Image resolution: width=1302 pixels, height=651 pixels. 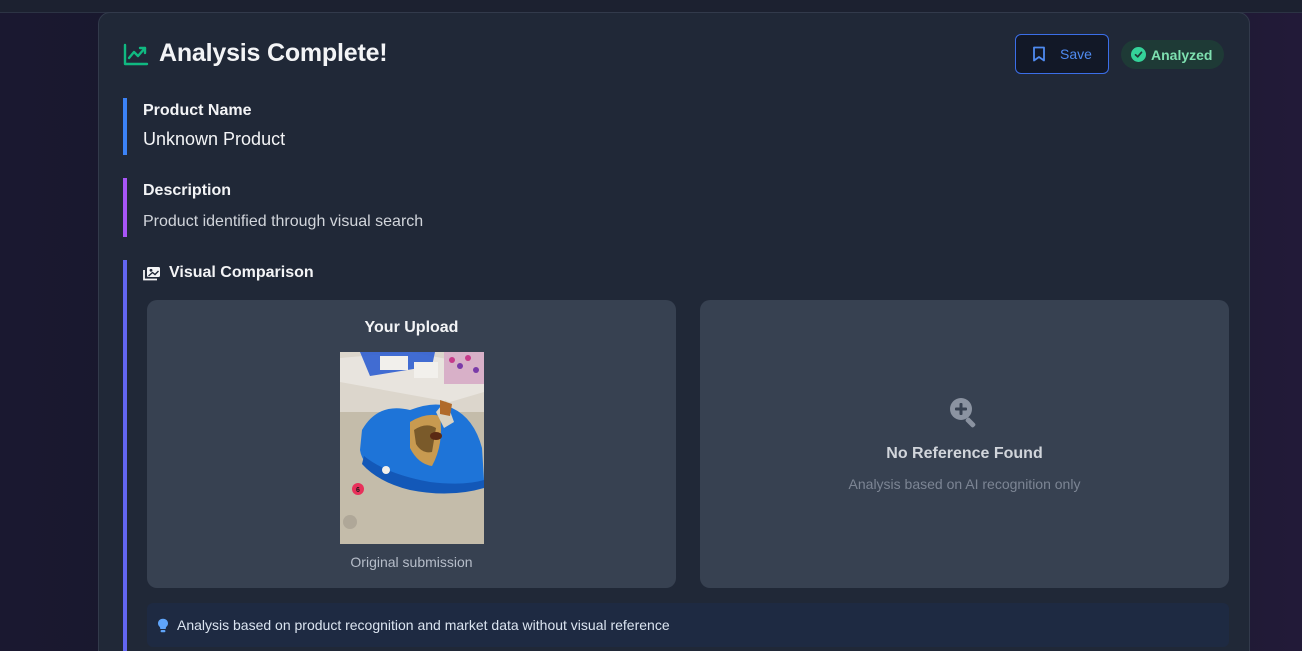 What do you see at coordinates (197, 110) in the screenshot?
I see `product-name-label: Product Name` at bounding box center [197, 110].